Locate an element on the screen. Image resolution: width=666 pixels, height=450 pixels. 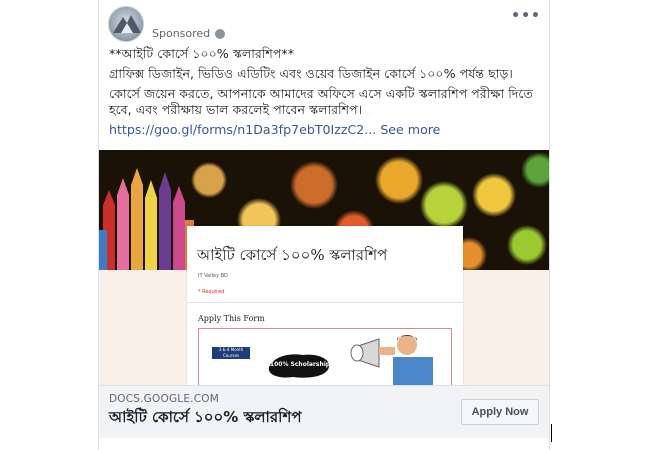
mountain-logo-icon is located at coordinates (127, 24).